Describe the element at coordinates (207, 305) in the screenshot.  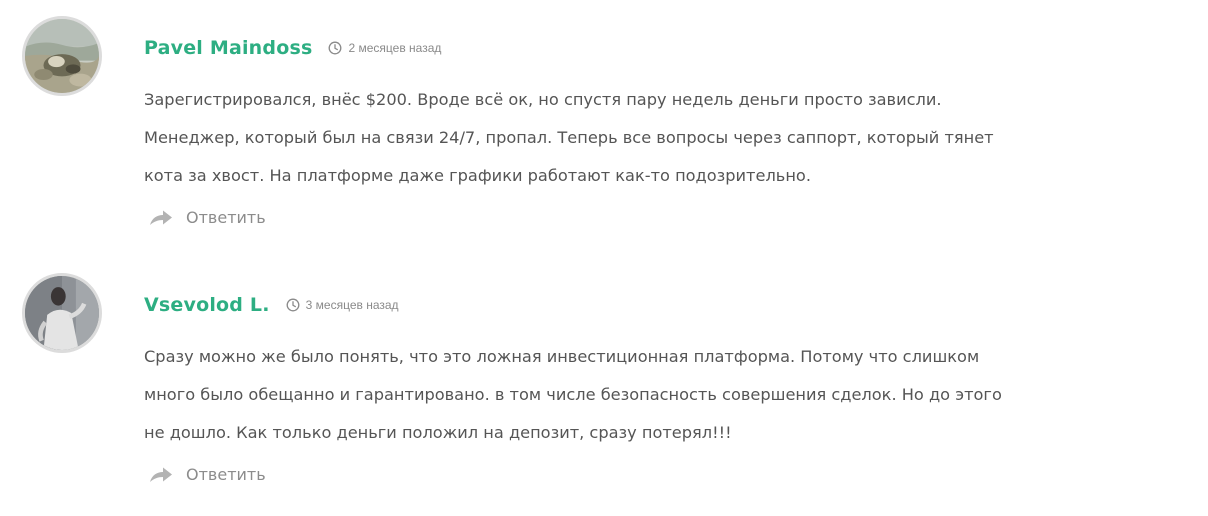
I see `author-name: Vsevolod L.` at that location.